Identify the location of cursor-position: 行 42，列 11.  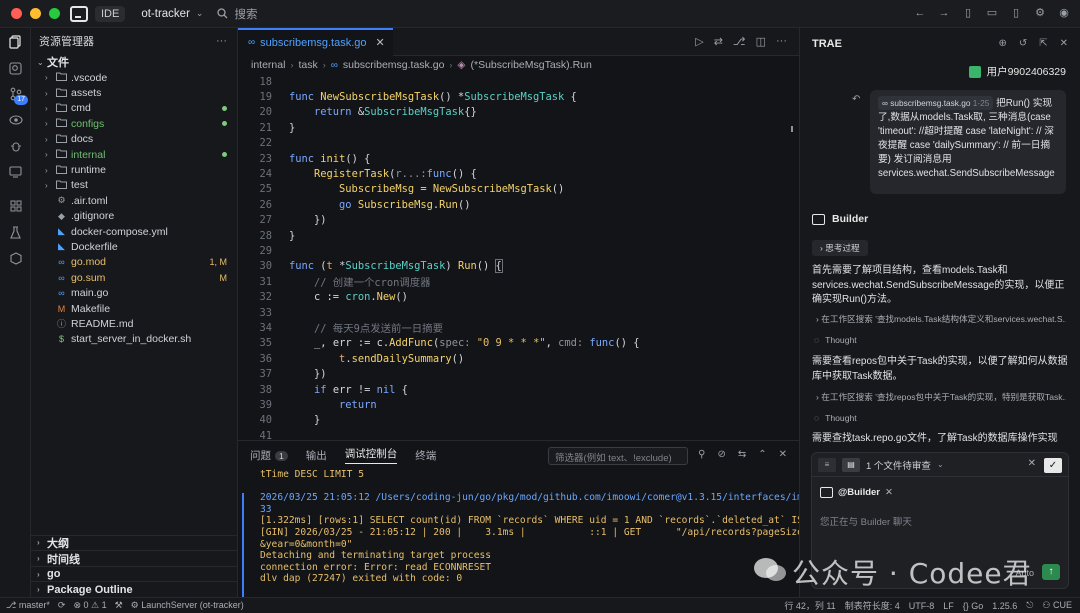
(809, 605).